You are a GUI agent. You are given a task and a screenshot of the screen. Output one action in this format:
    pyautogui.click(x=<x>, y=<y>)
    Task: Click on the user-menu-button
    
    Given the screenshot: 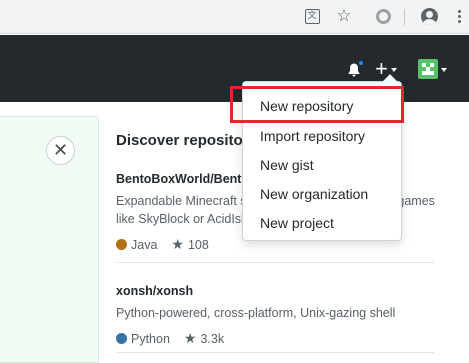 What is the action you would take?
    pyautogui.click(x=432, y=69)
    